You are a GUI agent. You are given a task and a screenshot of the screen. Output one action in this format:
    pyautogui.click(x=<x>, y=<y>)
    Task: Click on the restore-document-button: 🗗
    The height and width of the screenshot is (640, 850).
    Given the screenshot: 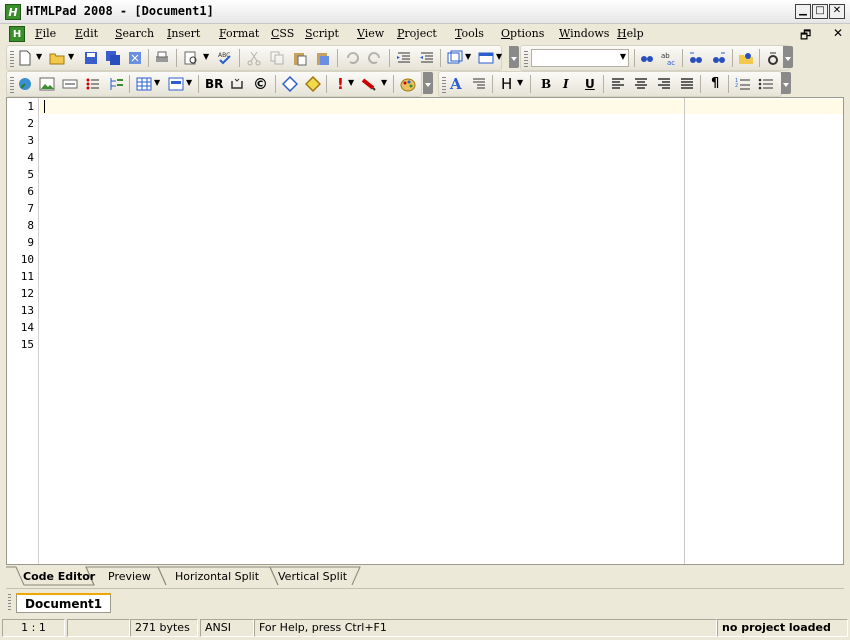 What is the action you would take?
    pyautogui.click(x=805, y=36)
    